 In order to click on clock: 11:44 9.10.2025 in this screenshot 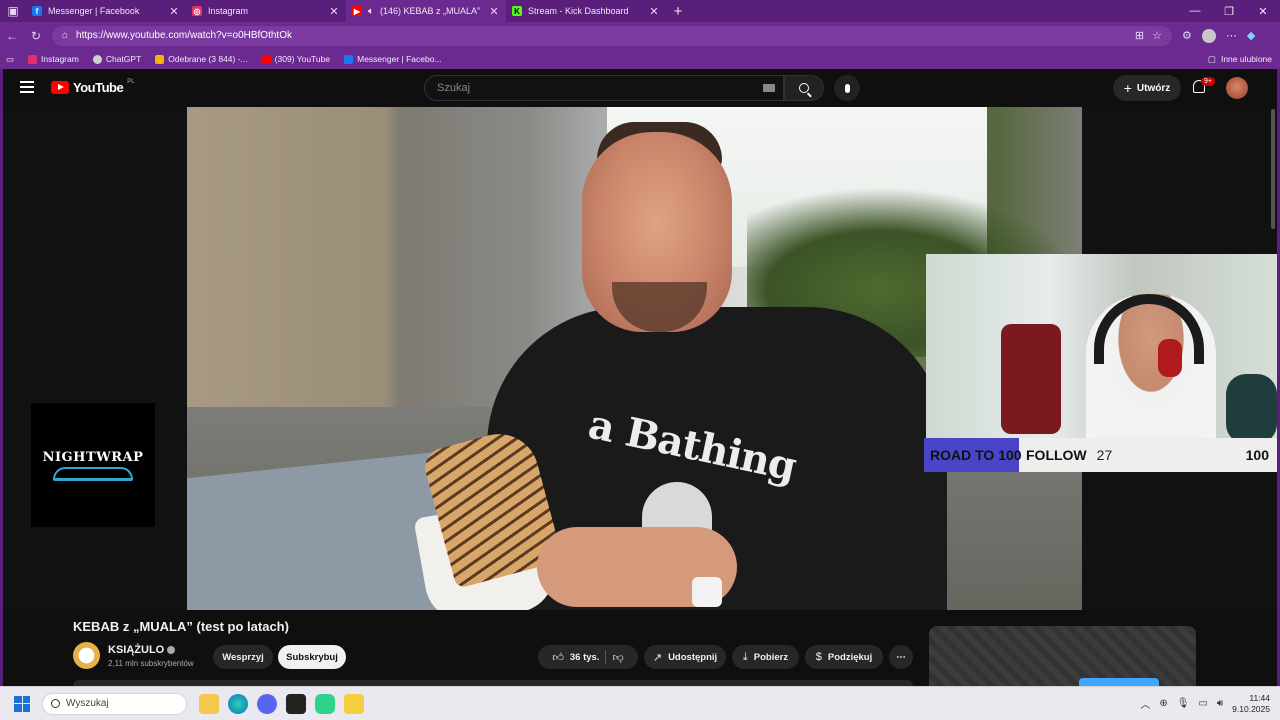, I will do `click(1251, 704)`.